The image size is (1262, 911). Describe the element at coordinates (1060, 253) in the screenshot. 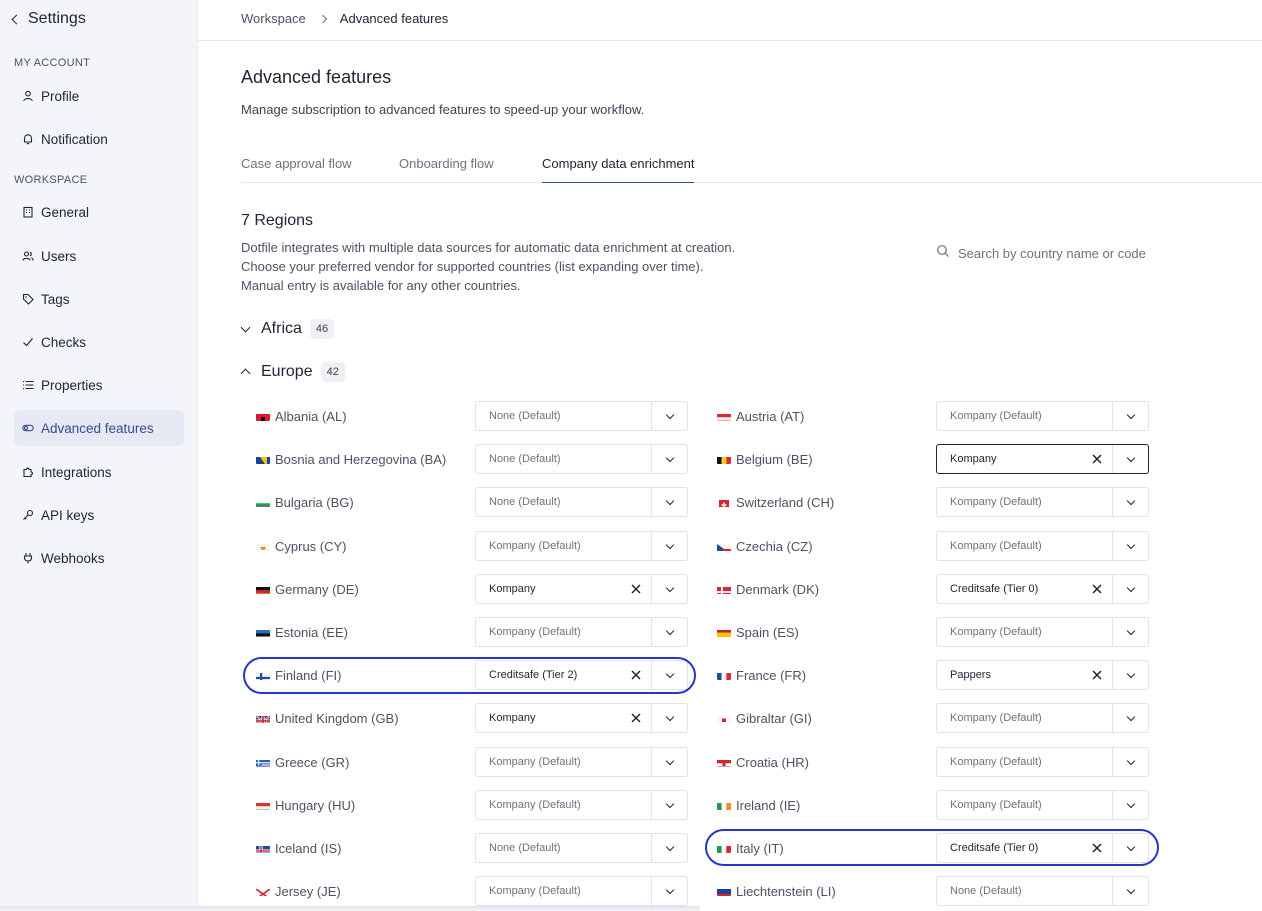

I see `search-input` at that location.